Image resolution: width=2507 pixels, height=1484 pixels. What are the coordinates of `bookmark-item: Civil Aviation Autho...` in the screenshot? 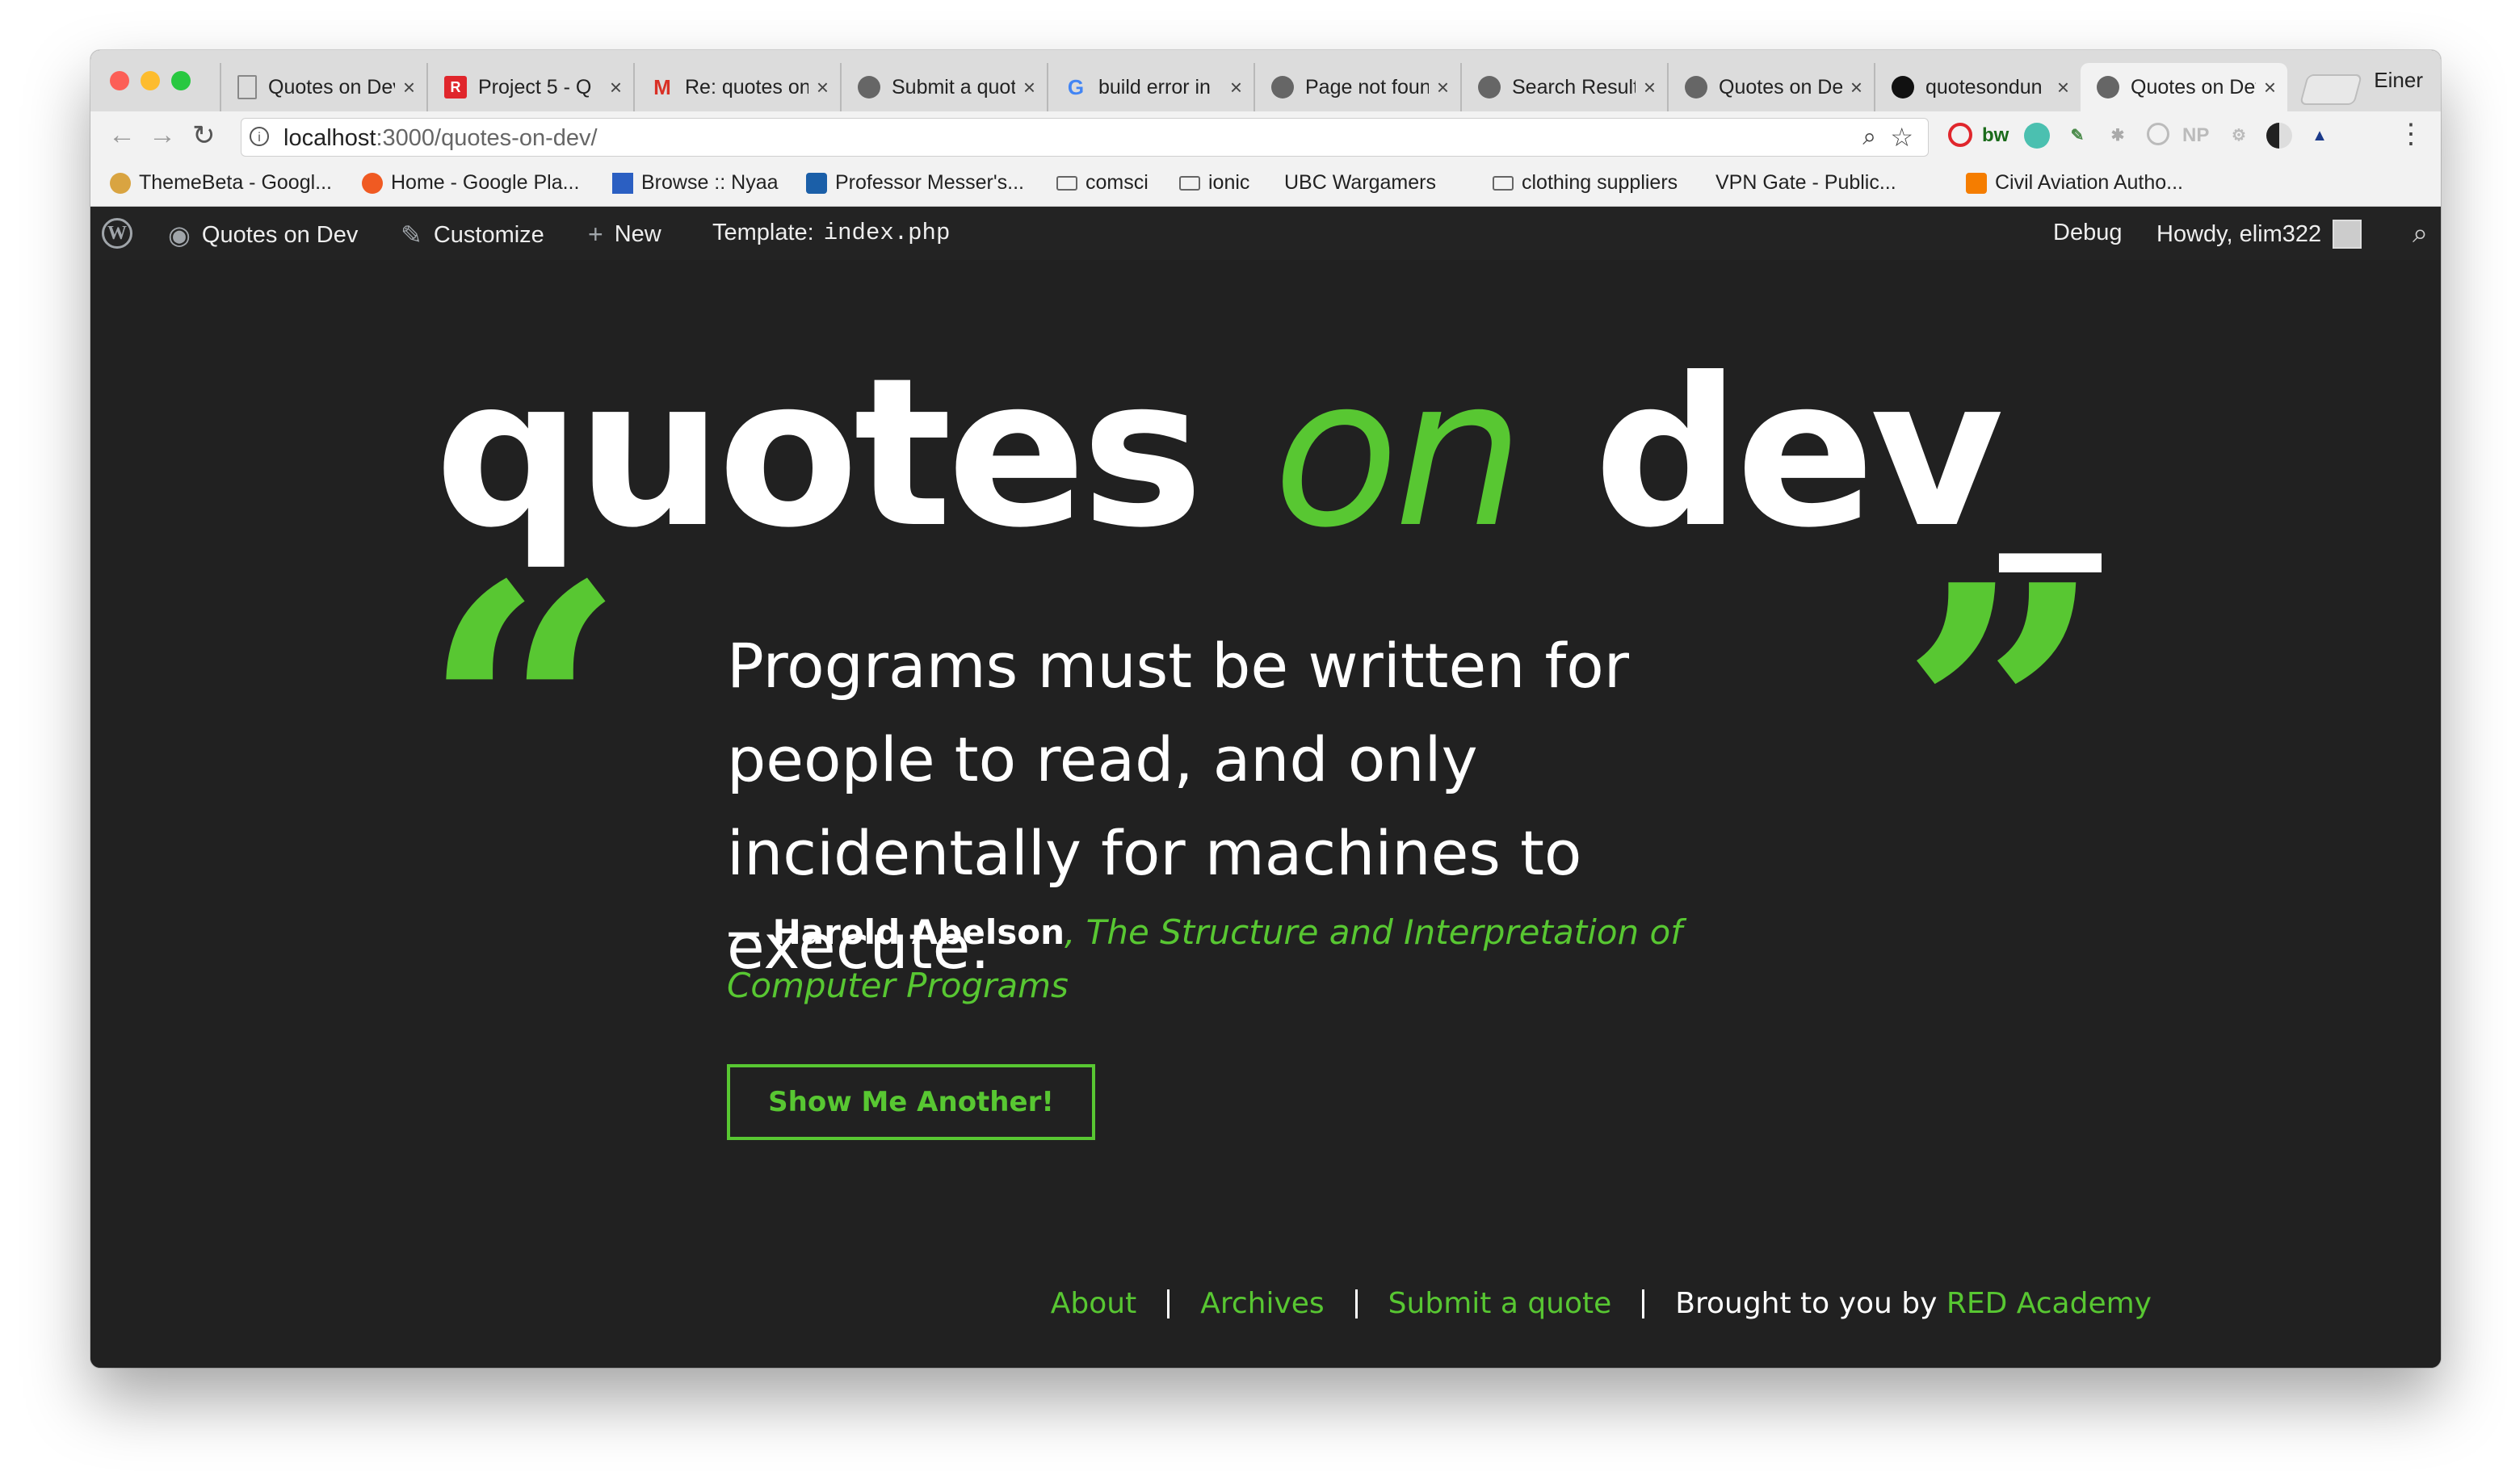 It's located at (2074, 183).